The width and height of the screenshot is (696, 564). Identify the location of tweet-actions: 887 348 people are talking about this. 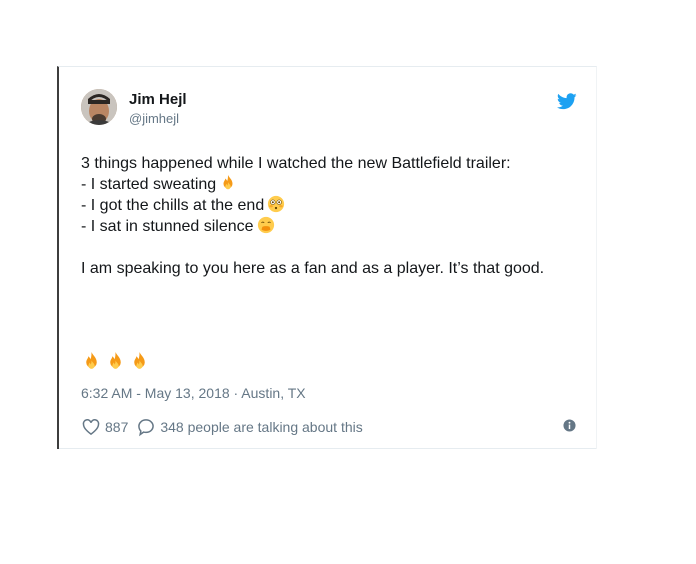
(226, 427).